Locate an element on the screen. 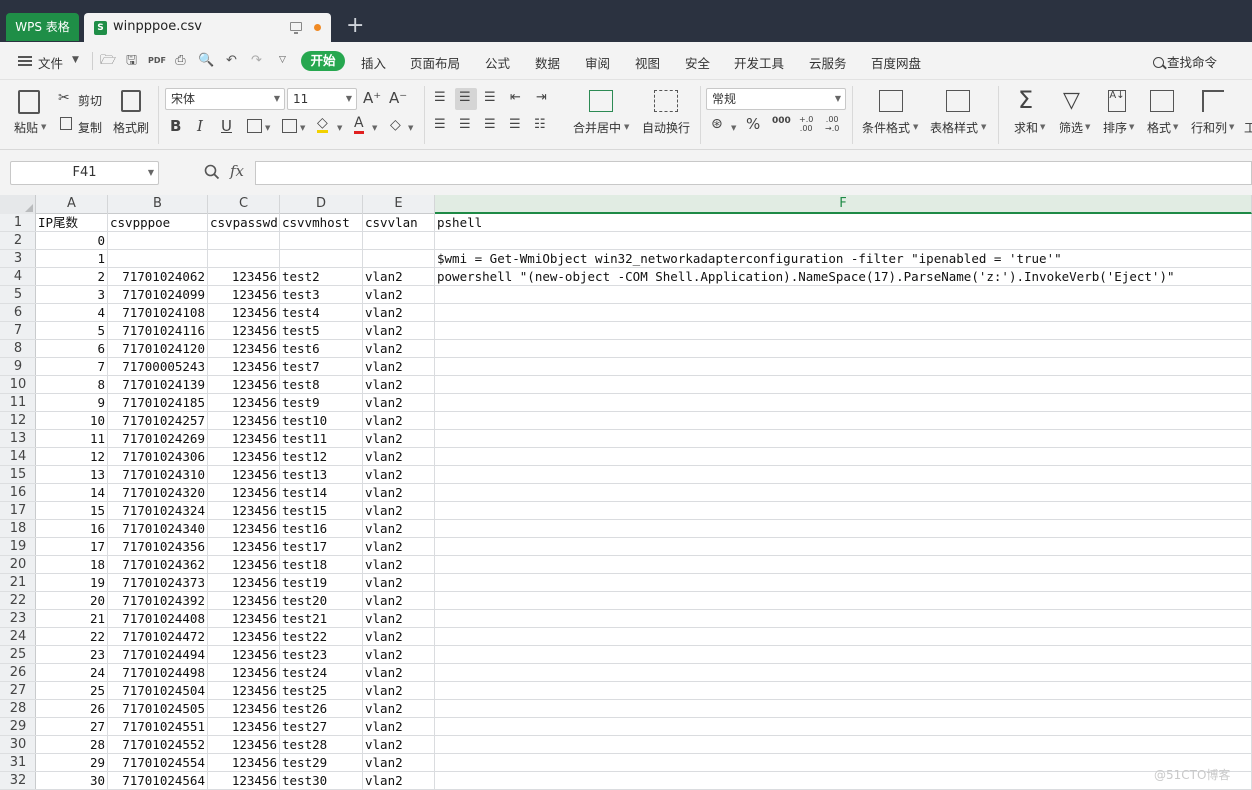  cell-b16: 71701024320 is located at coordinates (158, 493).